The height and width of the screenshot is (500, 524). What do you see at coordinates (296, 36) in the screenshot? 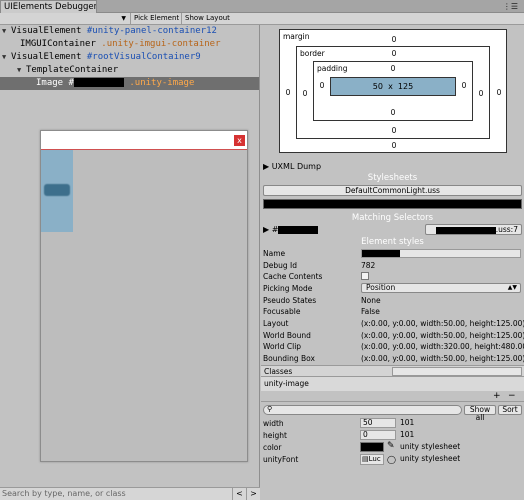
I see `margin-label: margin` at bounding box center [296, 36].